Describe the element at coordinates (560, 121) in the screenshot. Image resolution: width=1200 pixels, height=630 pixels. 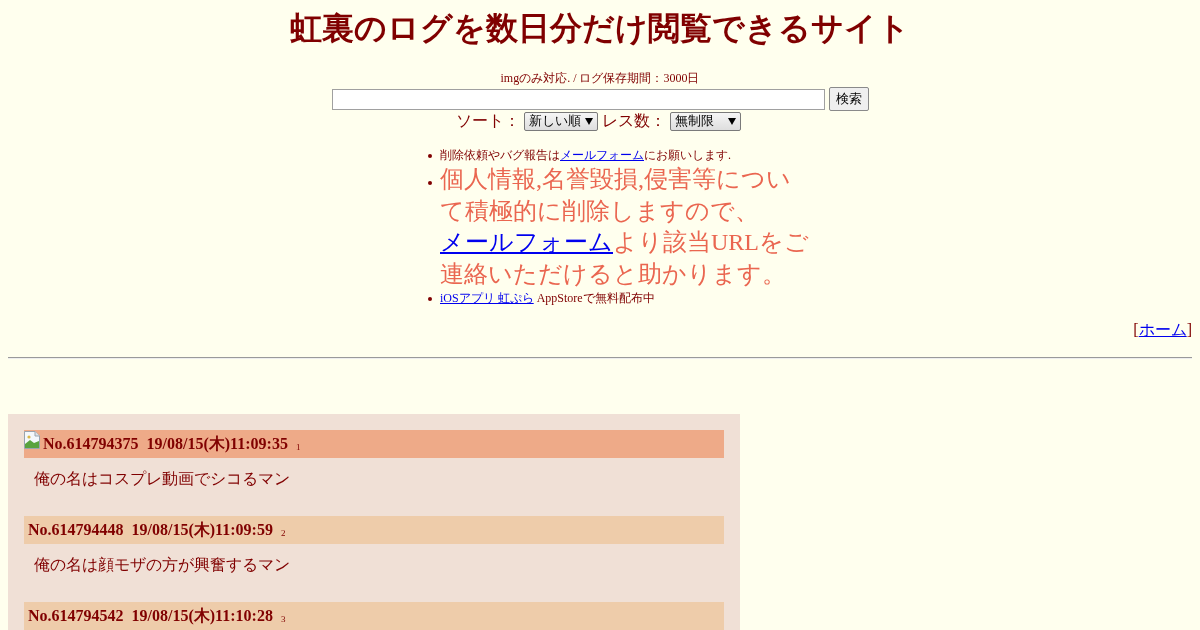
I see `dropdown-select: 新しい順` at that location.